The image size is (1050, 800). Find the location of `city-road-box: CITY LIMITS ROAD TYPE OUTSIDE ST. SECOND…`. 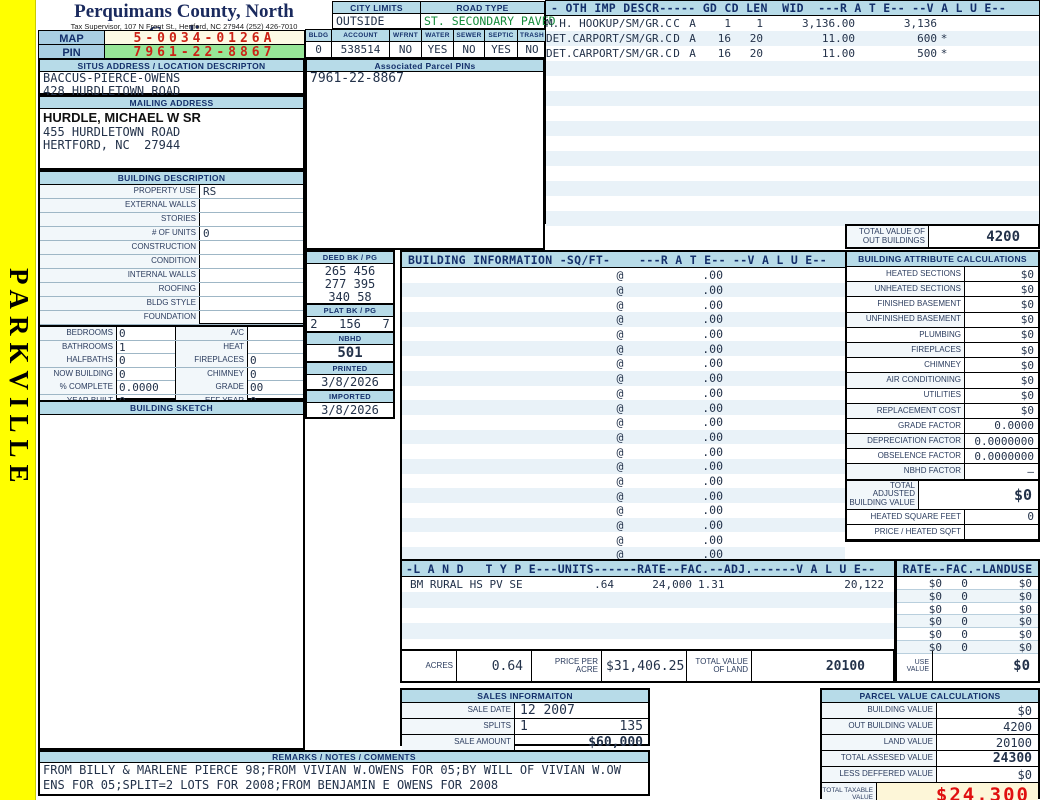

city-road-box: CITY LIMITS ROAD TYPE OUTSIDE ST. SECOND… is located at coordinates (444, 15).